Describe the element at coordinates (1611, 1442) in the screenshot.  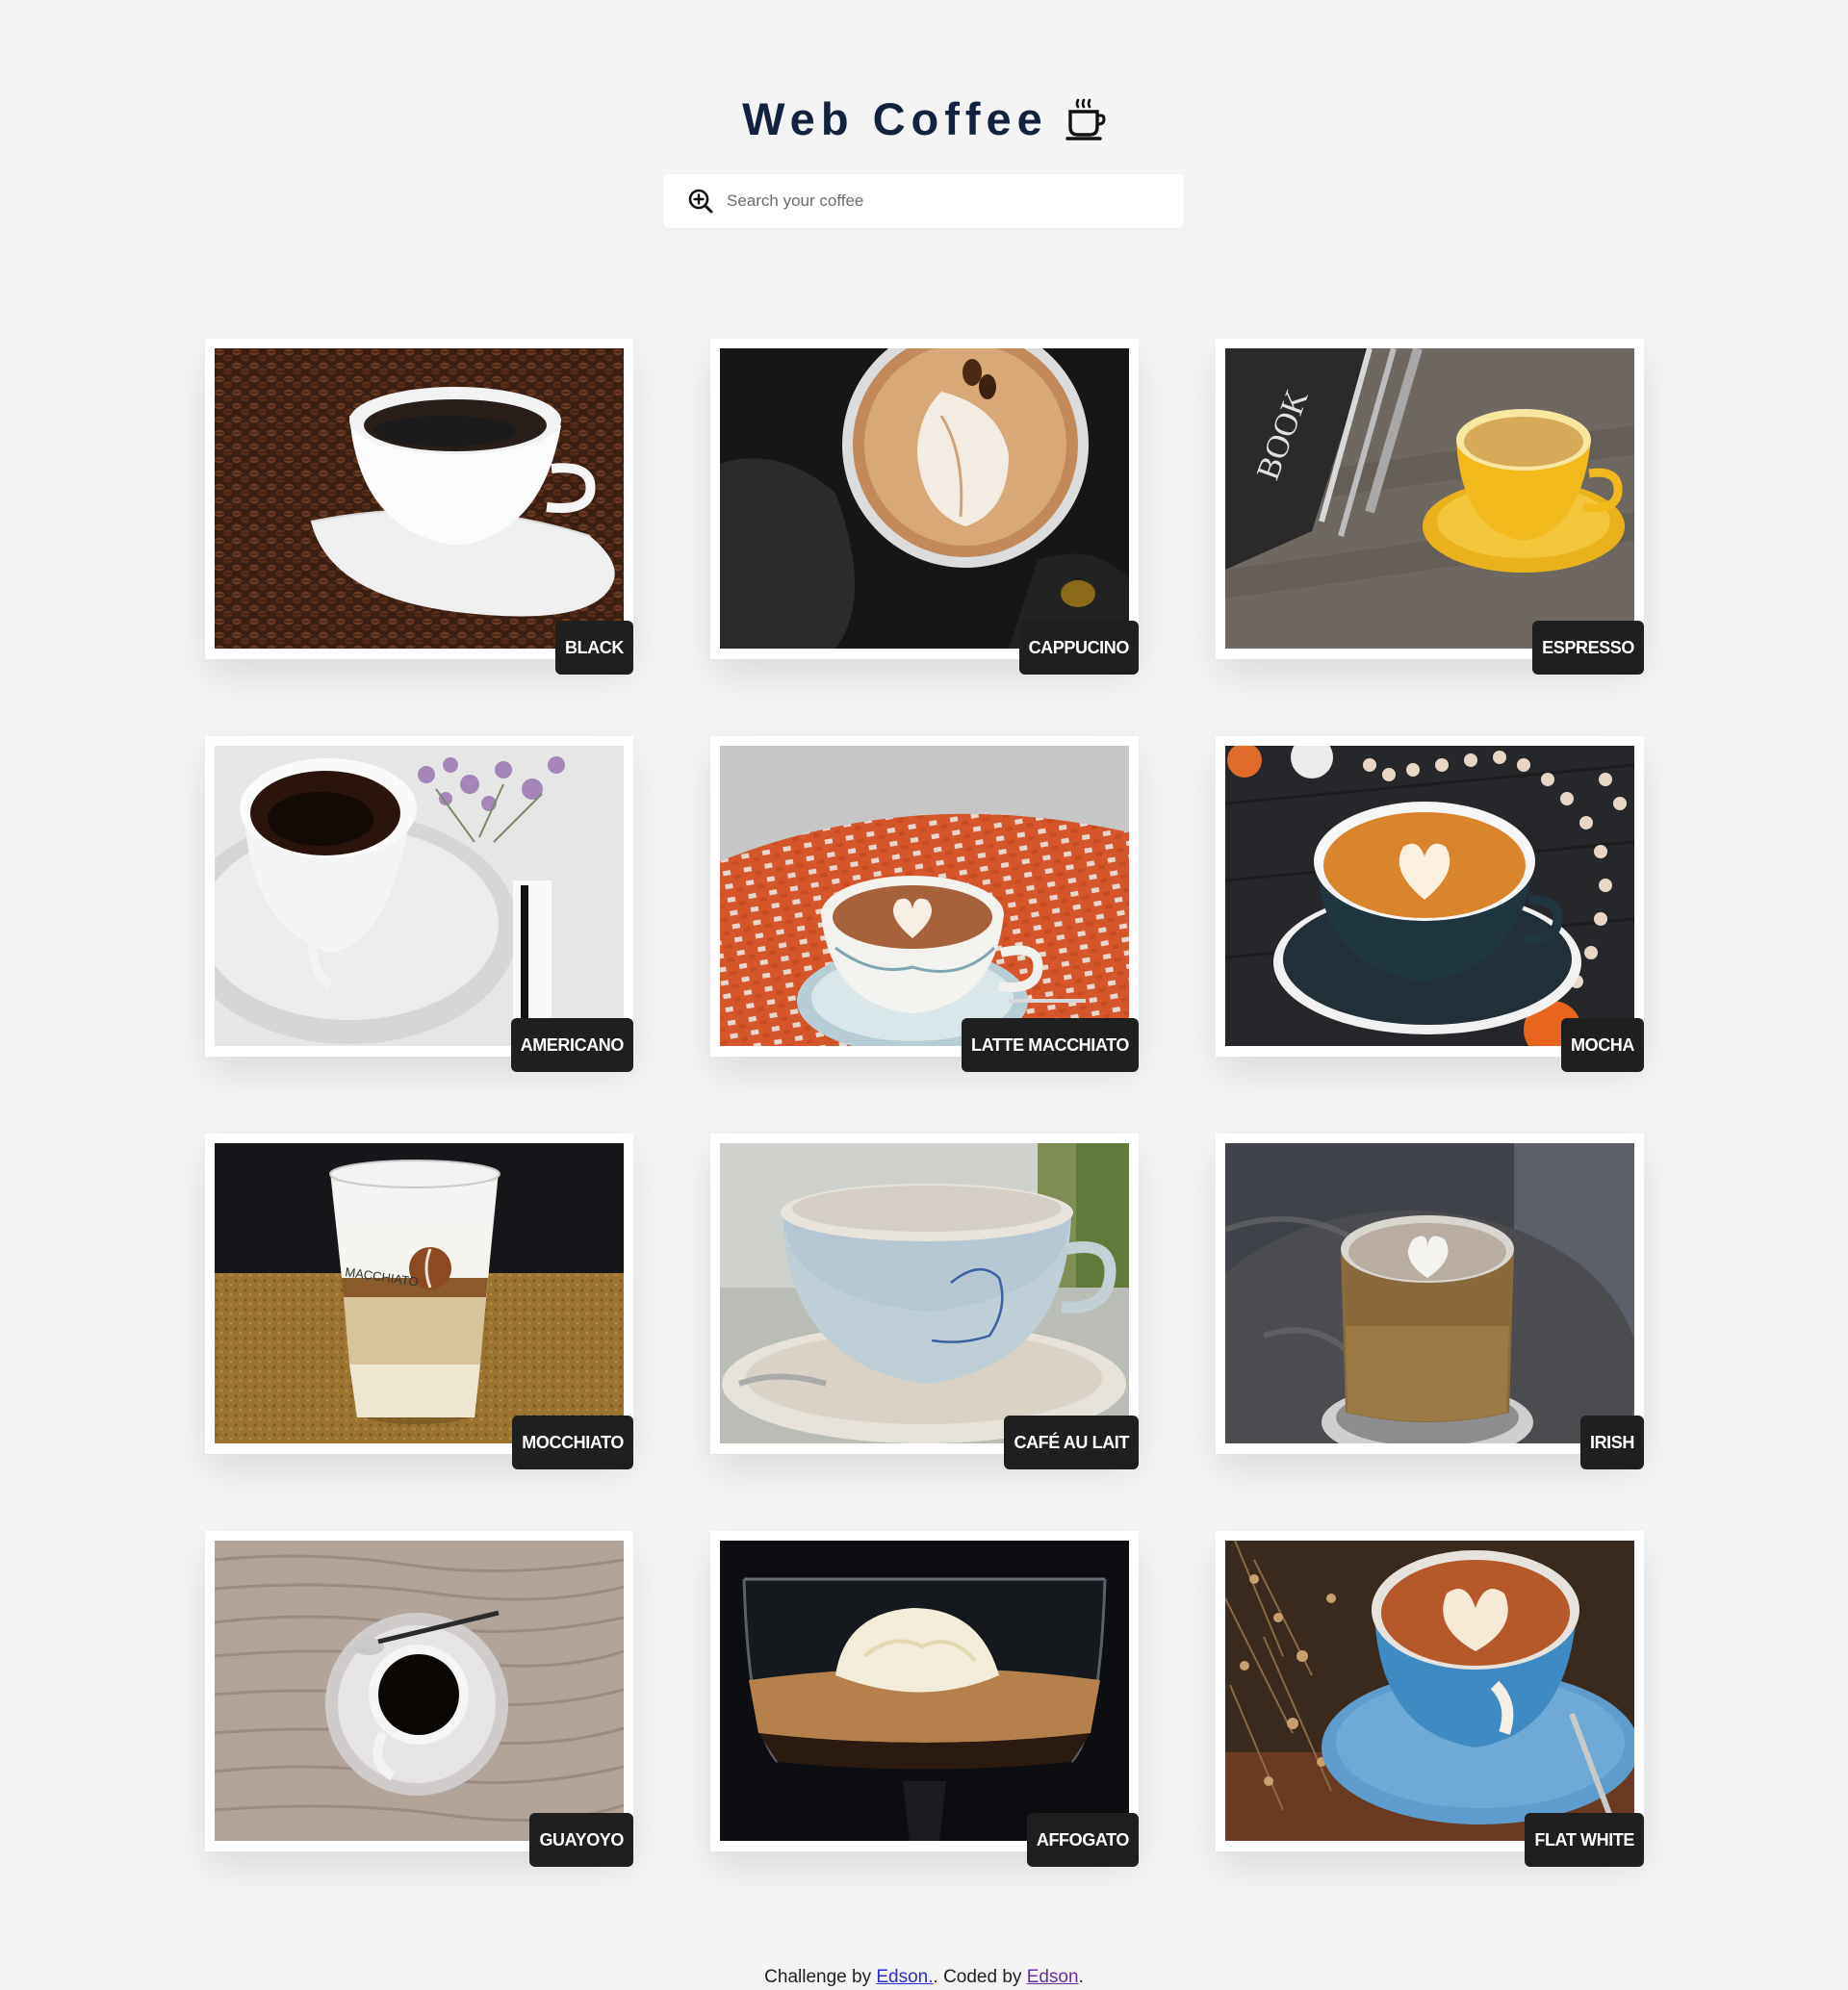
I see `coffee-name-badge: IRISH` at that location.